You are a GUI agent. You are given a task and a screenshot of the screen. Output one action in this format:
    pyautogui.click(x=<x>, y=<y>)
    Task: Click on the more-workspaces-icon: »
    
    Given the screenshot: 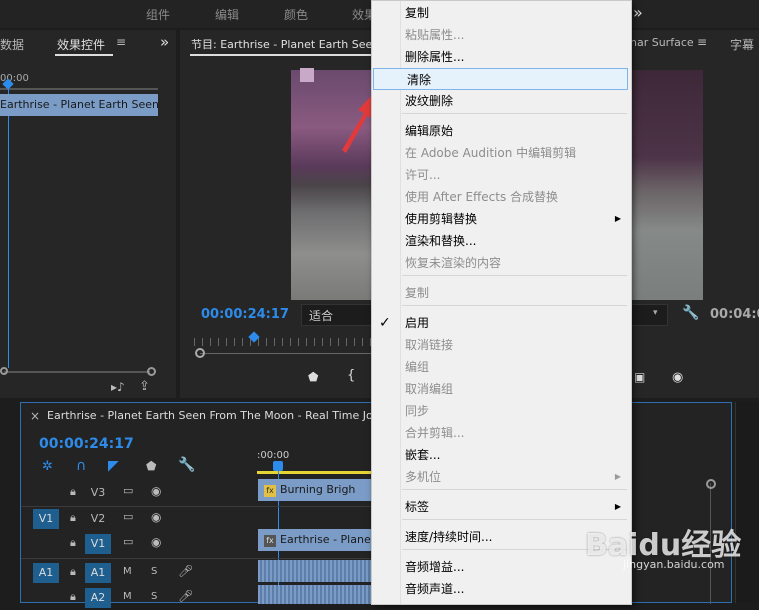 What is the action you would take?
    pyautogui.click(x=638, y=12)
    